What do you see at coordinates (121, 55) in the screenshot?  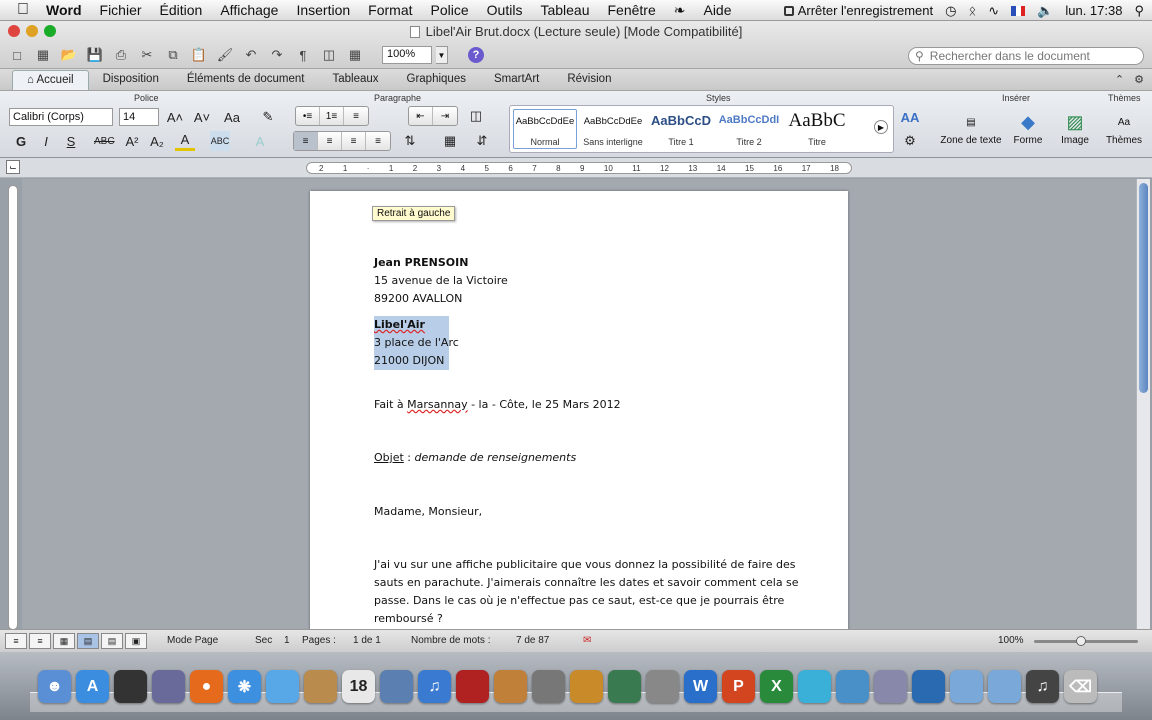 I see `print-icon: ⎙` at bounding box center [121, 55].